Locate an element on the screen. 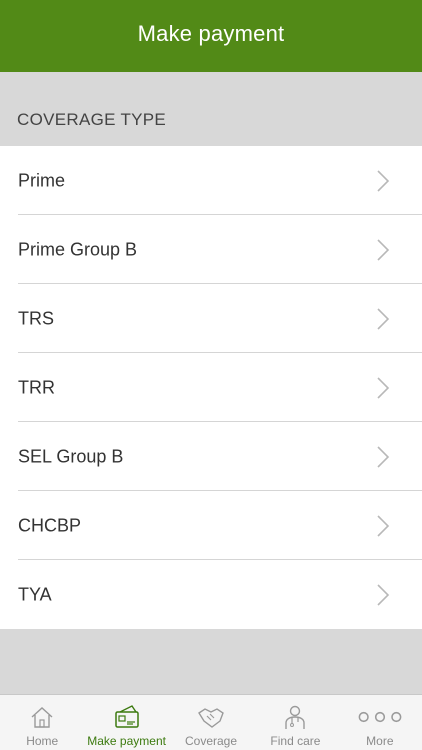  page-title: Make payment is located at coordinates (211, 33).